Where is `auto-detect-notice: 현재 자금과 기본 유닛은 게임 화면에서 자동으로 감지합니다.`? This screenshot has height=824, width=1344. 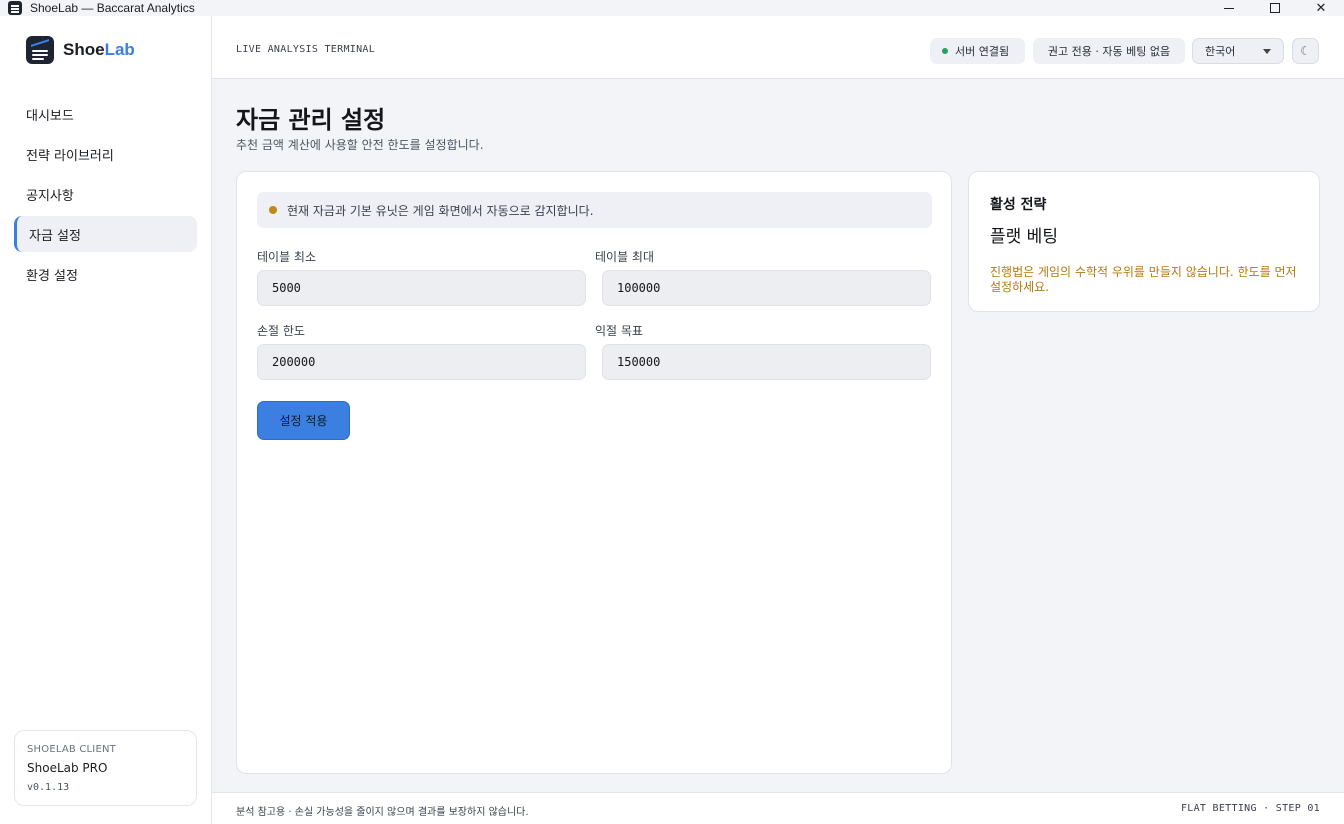
auto-detect-notice: 현재 자금과 기본 유닛은 게임 화면에서 자동으로 감지합니다. is located at coordinates (594, 210).